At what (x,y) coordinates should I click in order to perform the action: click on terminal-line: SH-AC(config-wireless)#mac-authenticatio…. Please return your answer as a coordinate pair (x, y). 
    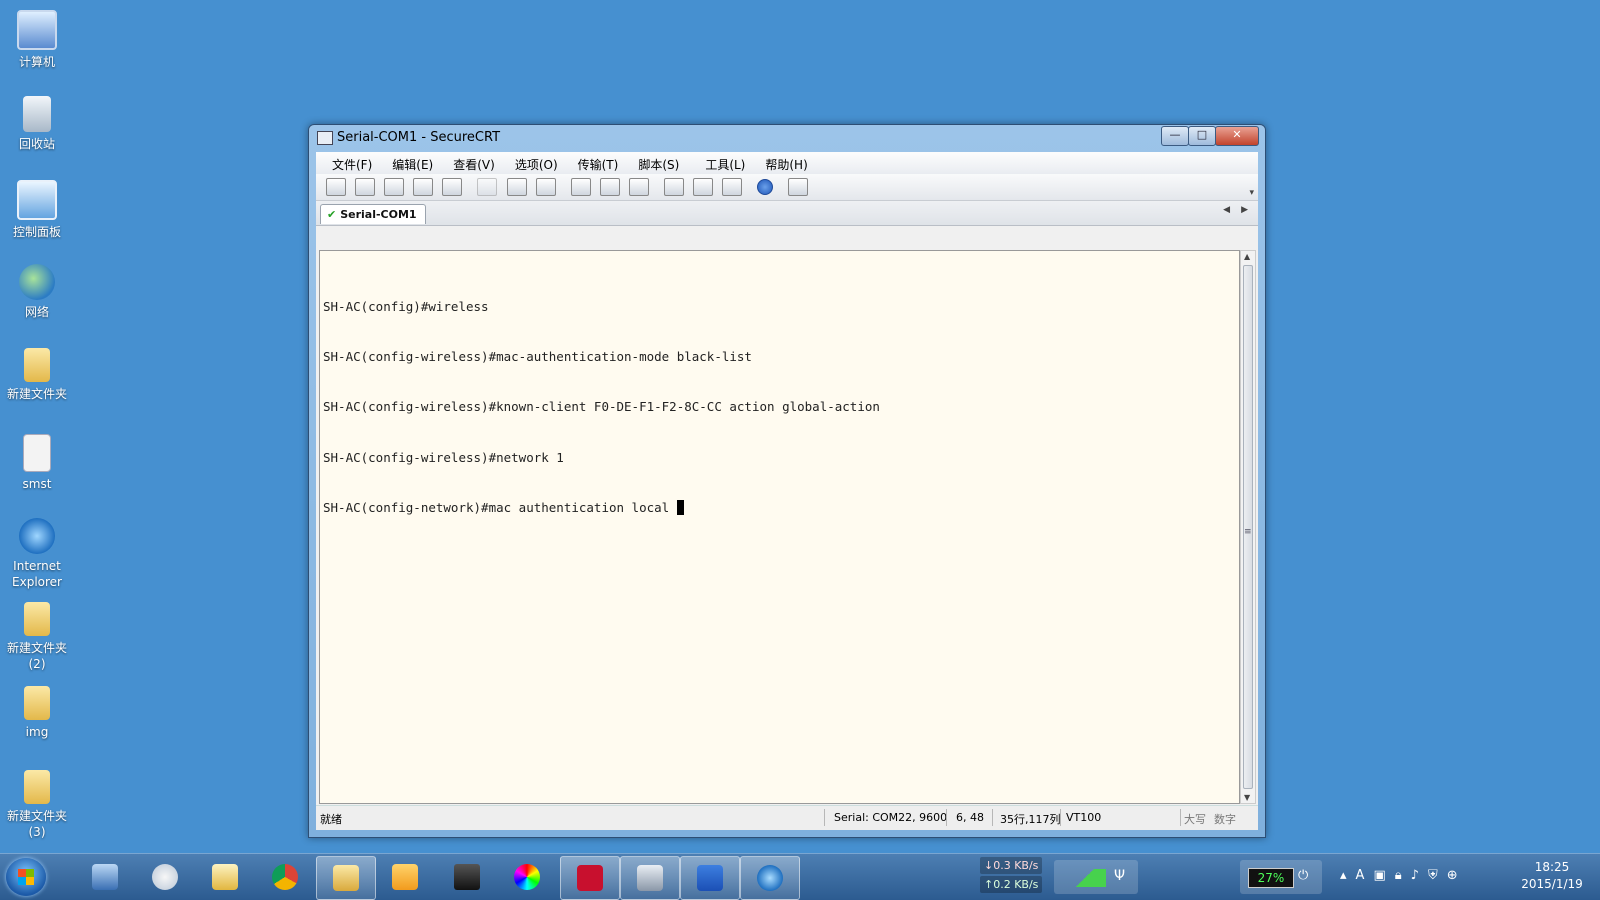
    Looking at the image, I should click on (537, 356).